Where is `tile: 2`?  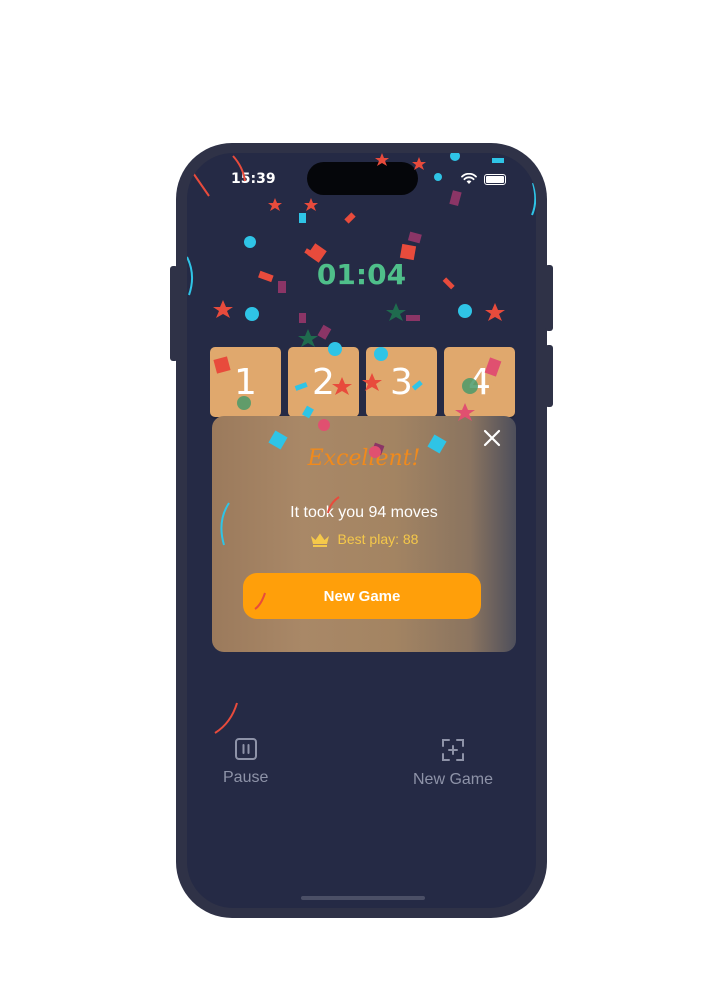 tile: 2 is located at coordinates (323, 382).